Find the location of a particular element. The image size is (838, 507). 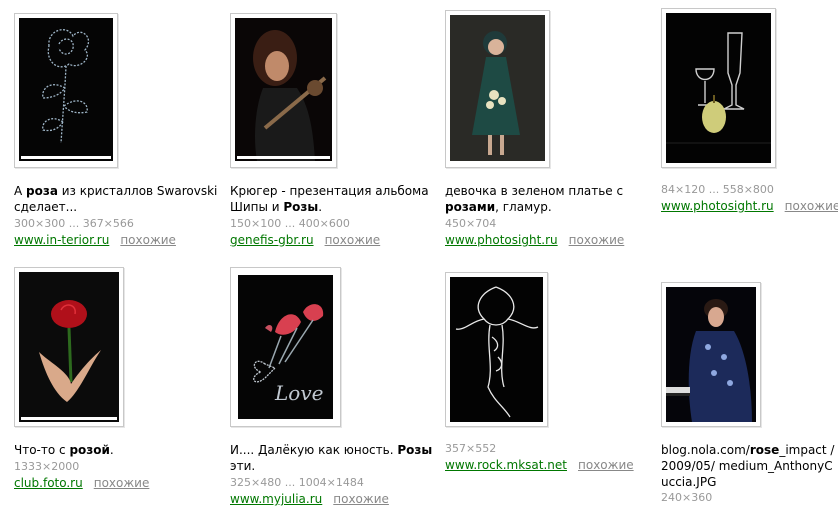

crystal-rose-image is located at coordinates (66, 89).